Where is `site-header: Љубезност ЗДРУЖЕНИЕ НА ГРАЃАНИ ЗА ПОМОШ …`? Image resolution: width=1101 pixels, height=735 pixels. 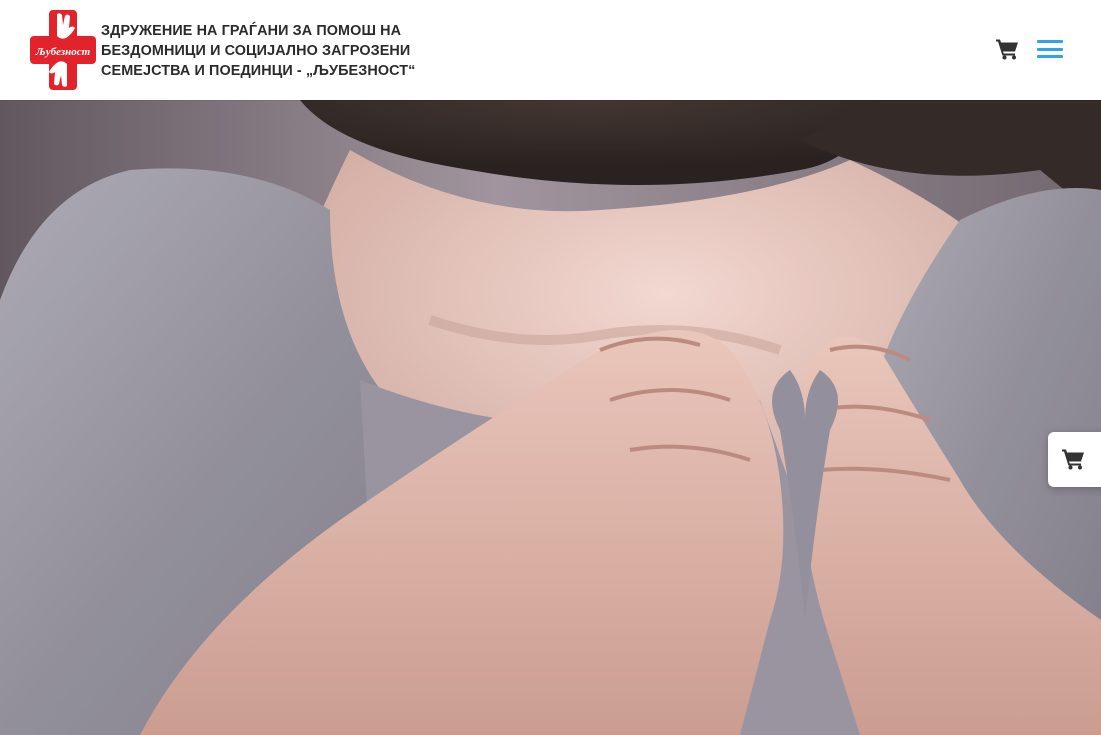
site-header: Љубезност ЗДРУЖЕНИЕ НА ГРАЃАНИ ЗА ПОМОШ … is located at coordinates (550, 50).